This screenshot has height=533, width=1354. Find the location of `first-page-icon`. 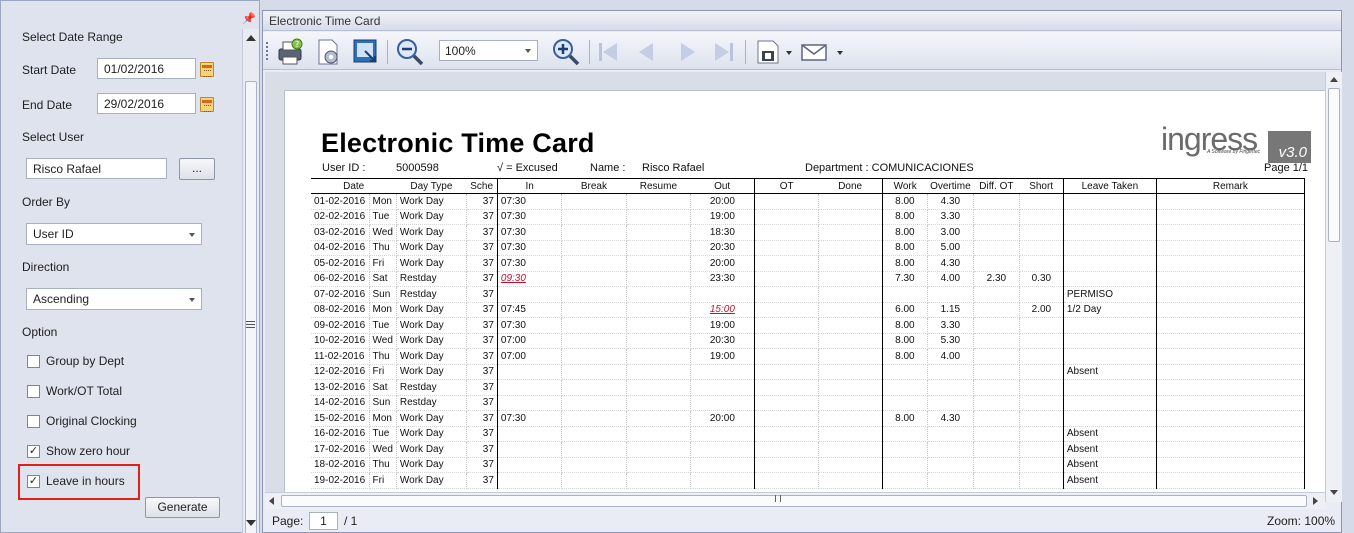

first-page-icon is located at coordinates (600, 52).